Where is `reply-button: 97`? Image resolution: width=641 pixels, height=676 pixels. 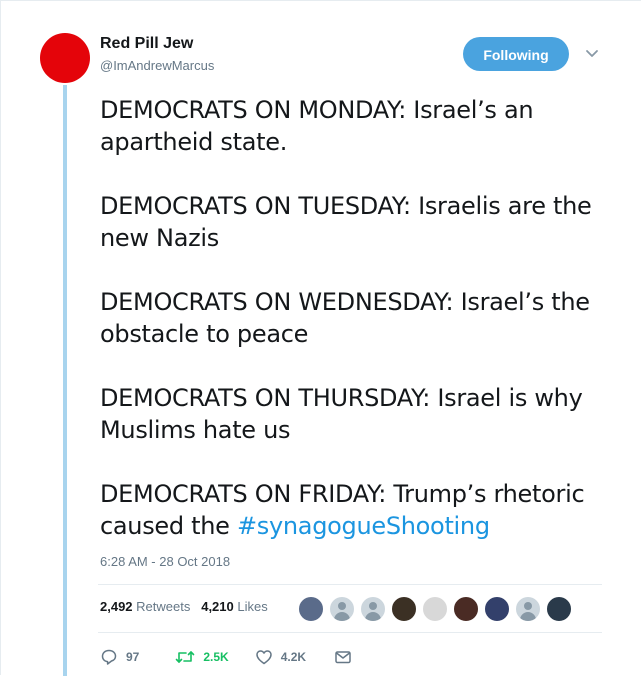 reply-button: 97 is located at coordinates (119, 657).